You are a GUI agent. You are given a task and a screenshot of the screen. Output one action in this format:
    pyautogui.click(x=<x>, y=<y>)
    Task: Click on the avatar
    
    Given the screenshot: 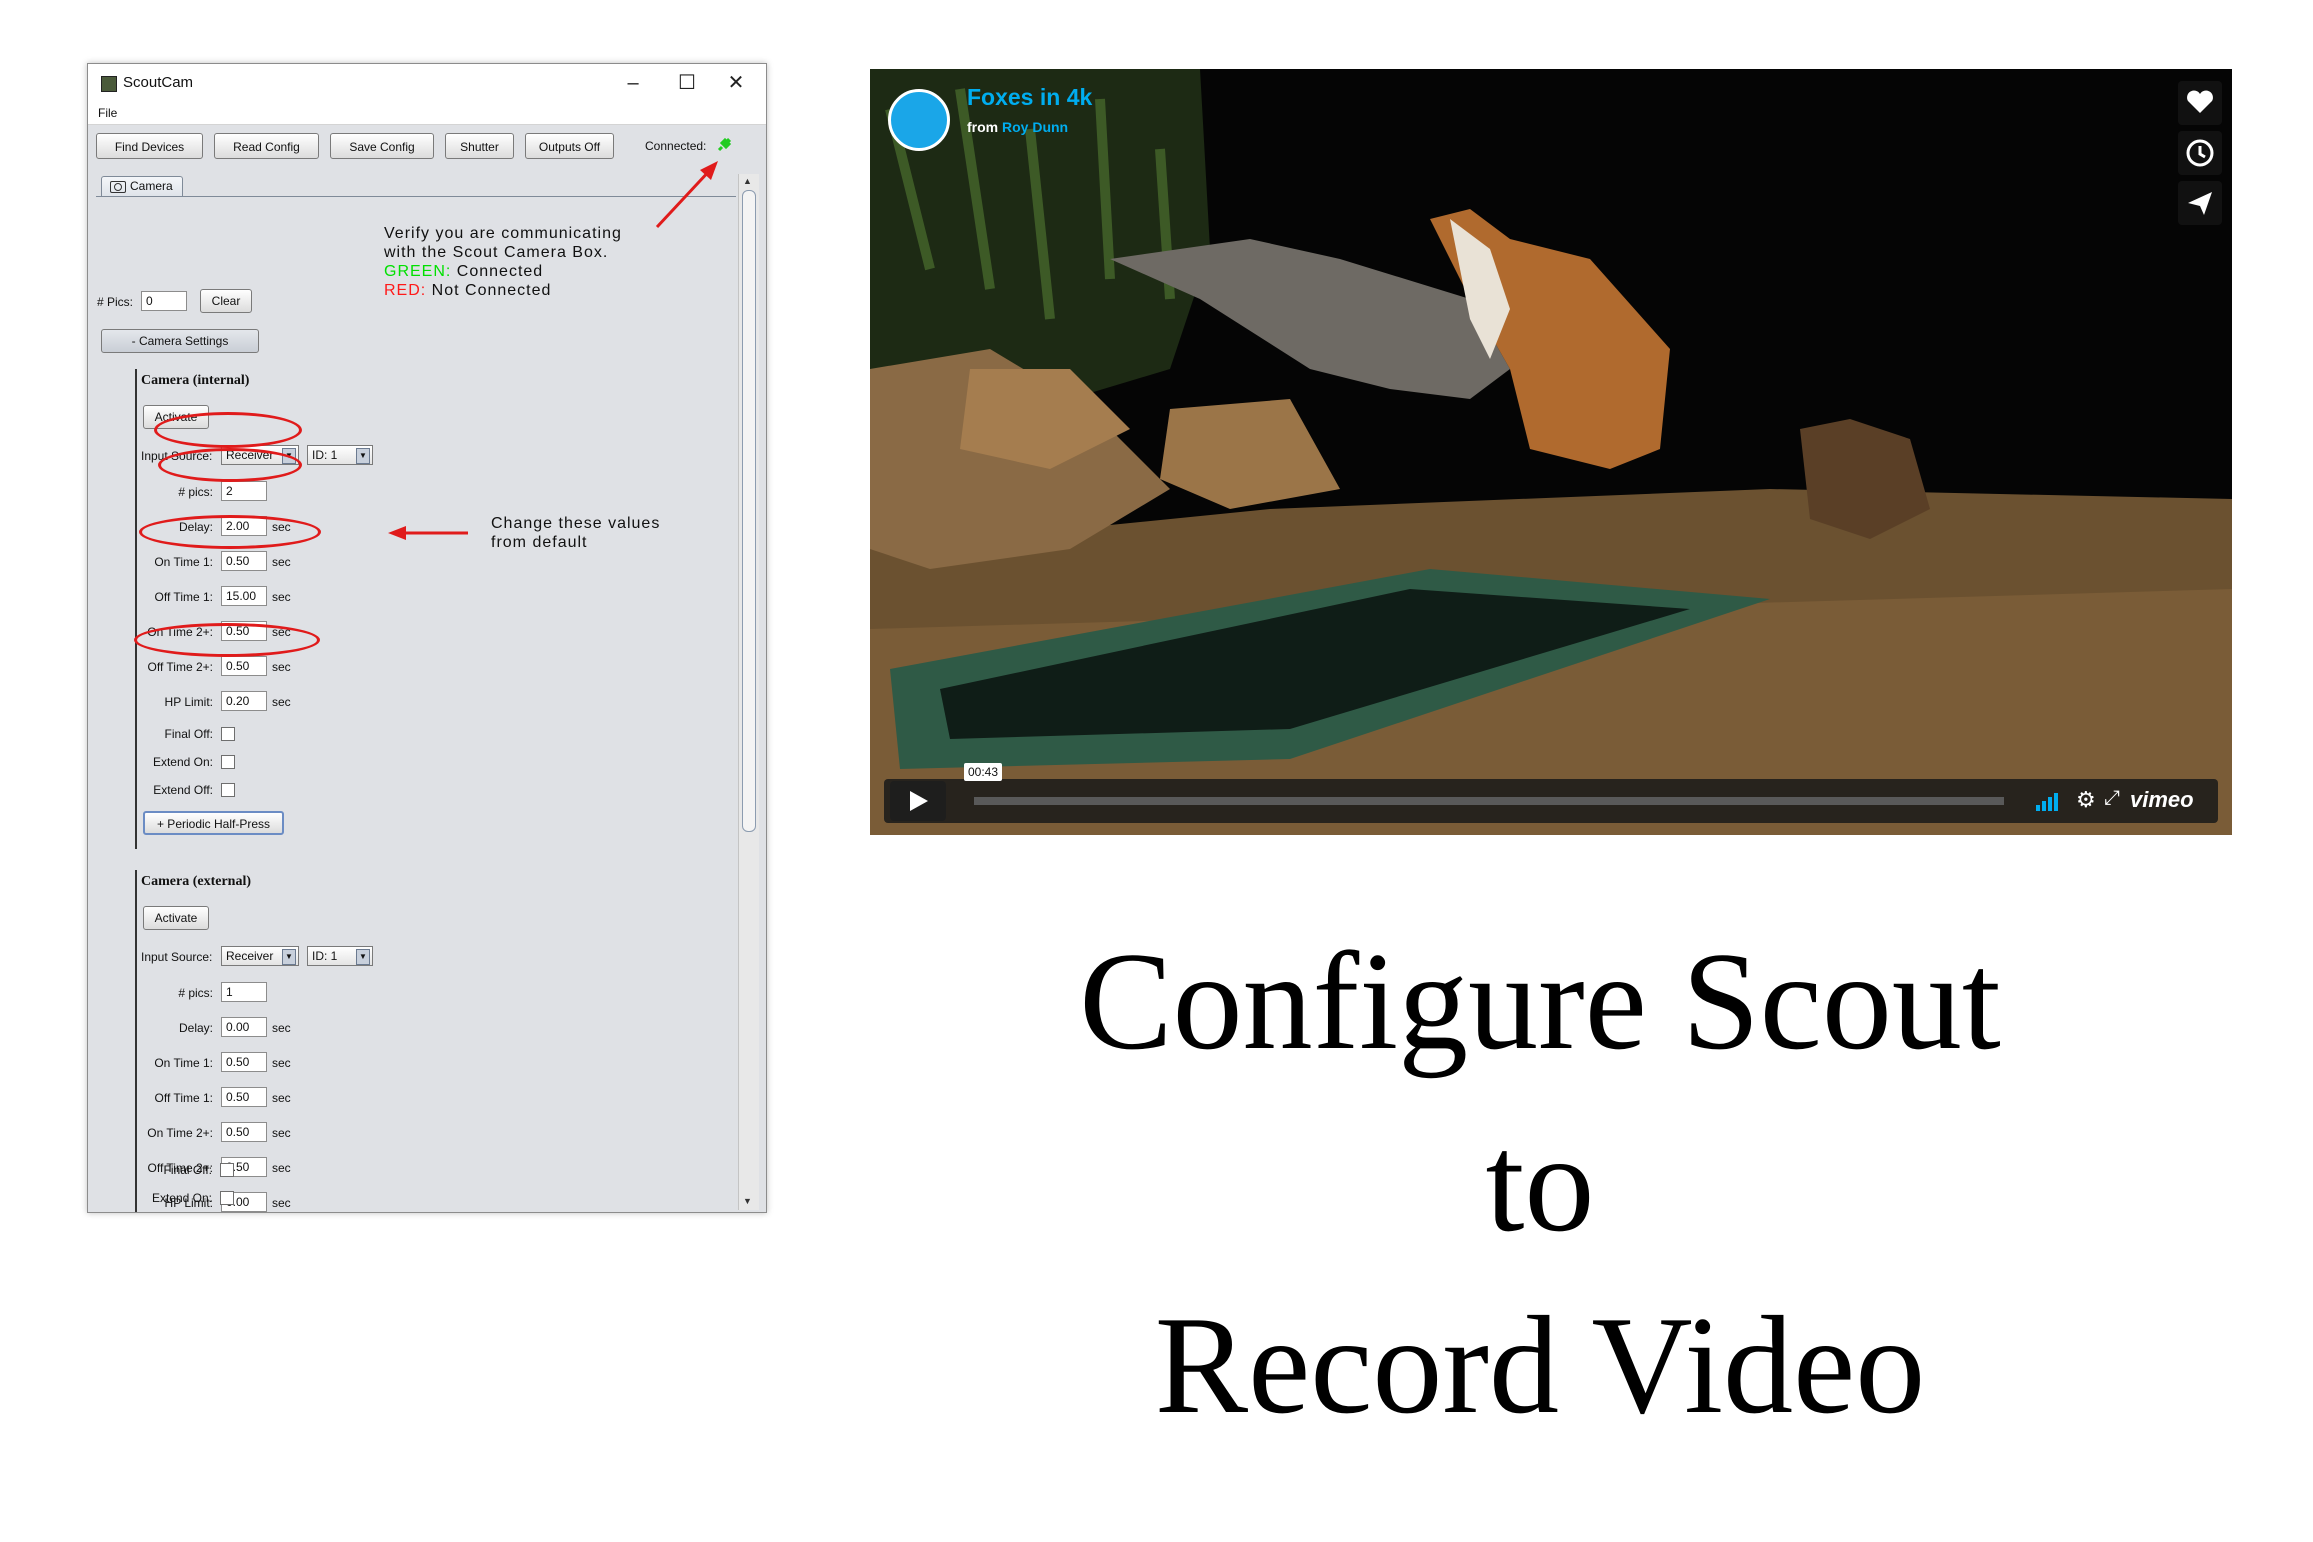 What is the action you would take?
    pyautogui.click(x=919, y=120)
    